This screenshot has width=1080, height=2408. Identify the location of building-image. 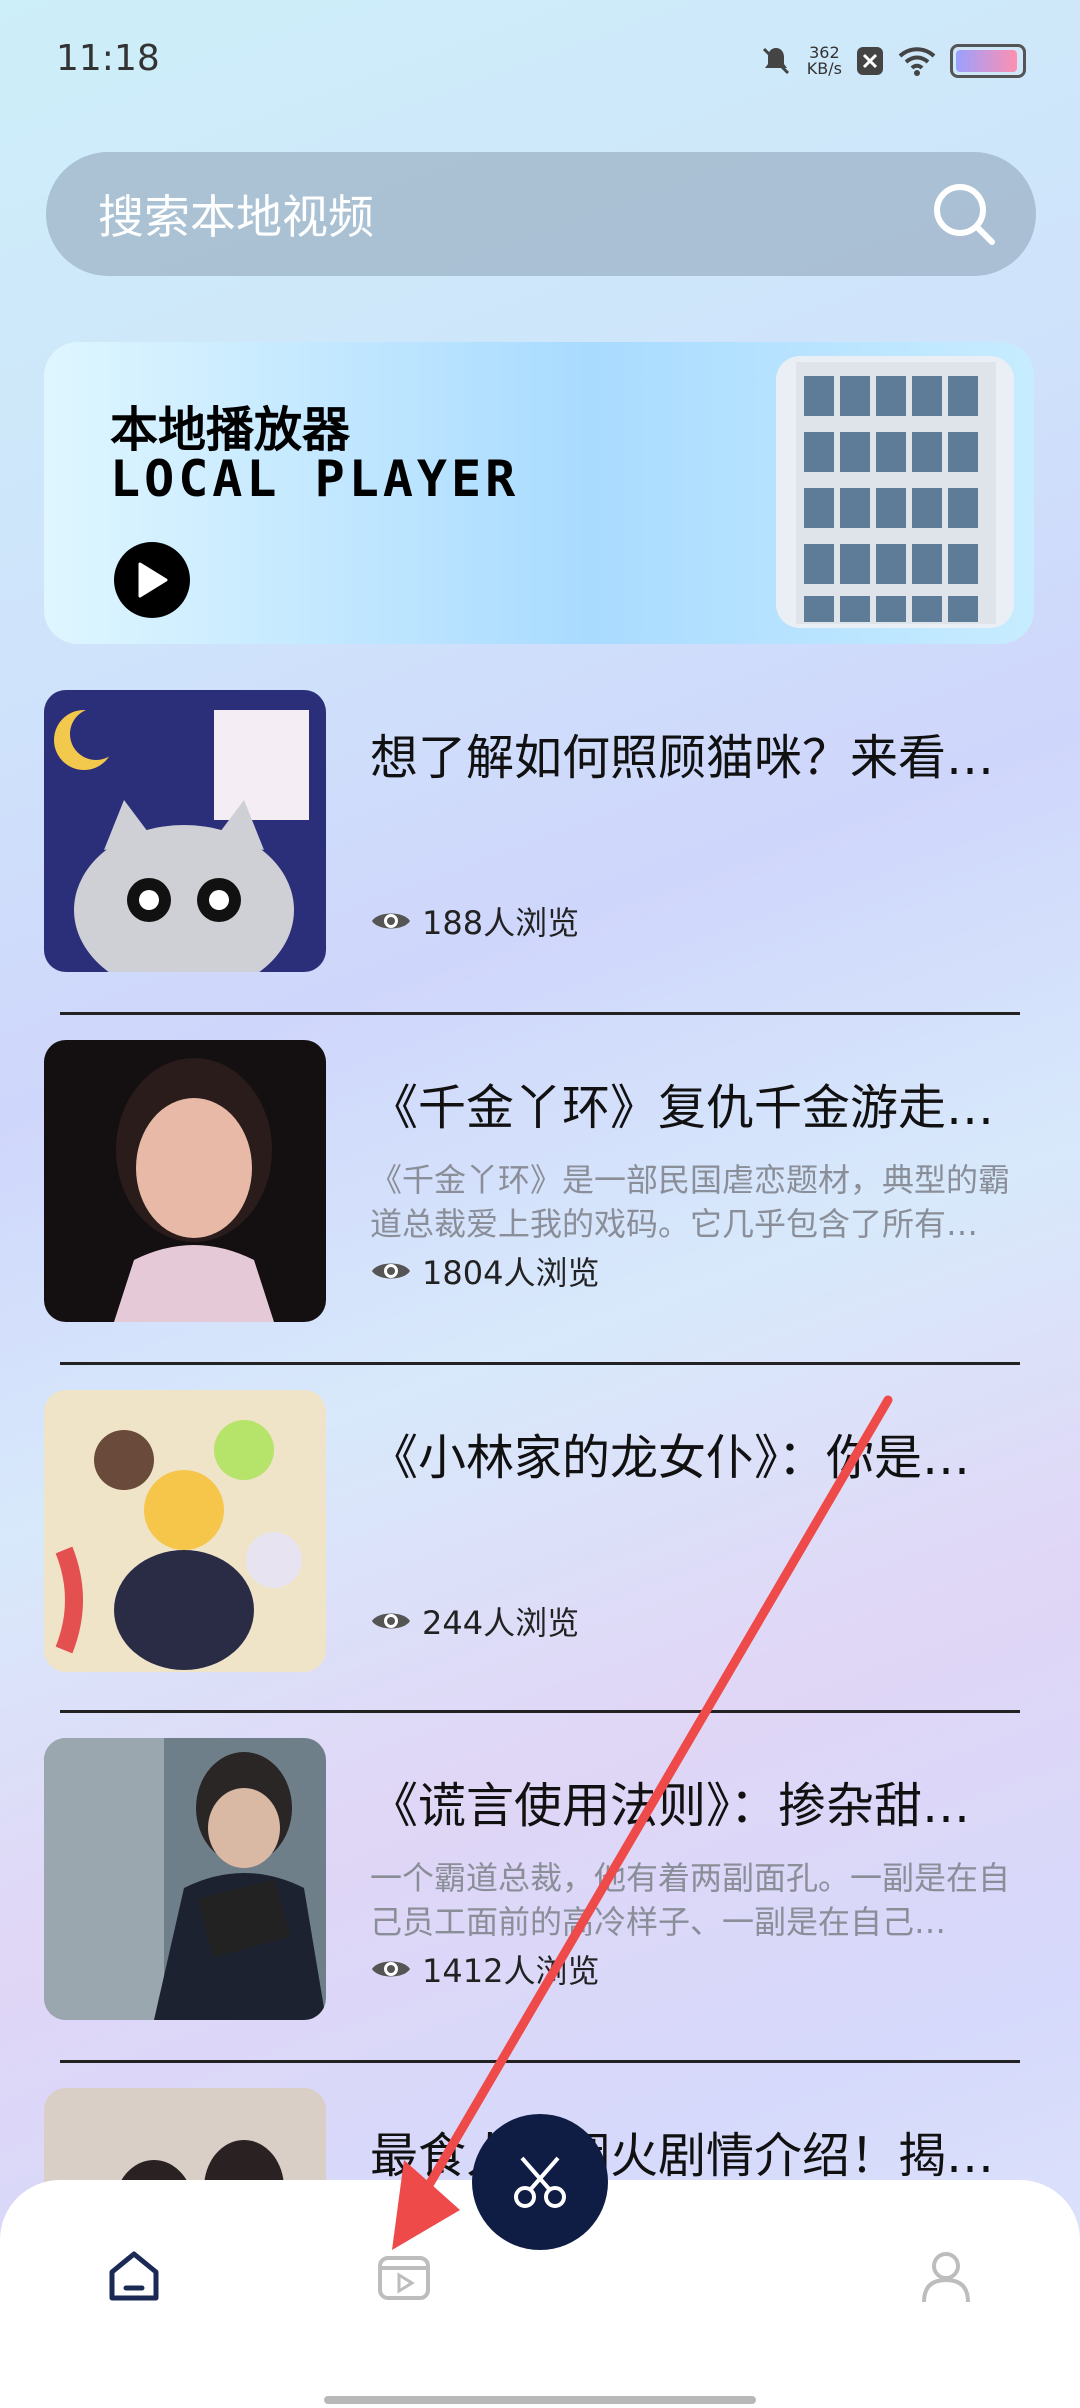
(895, 492).